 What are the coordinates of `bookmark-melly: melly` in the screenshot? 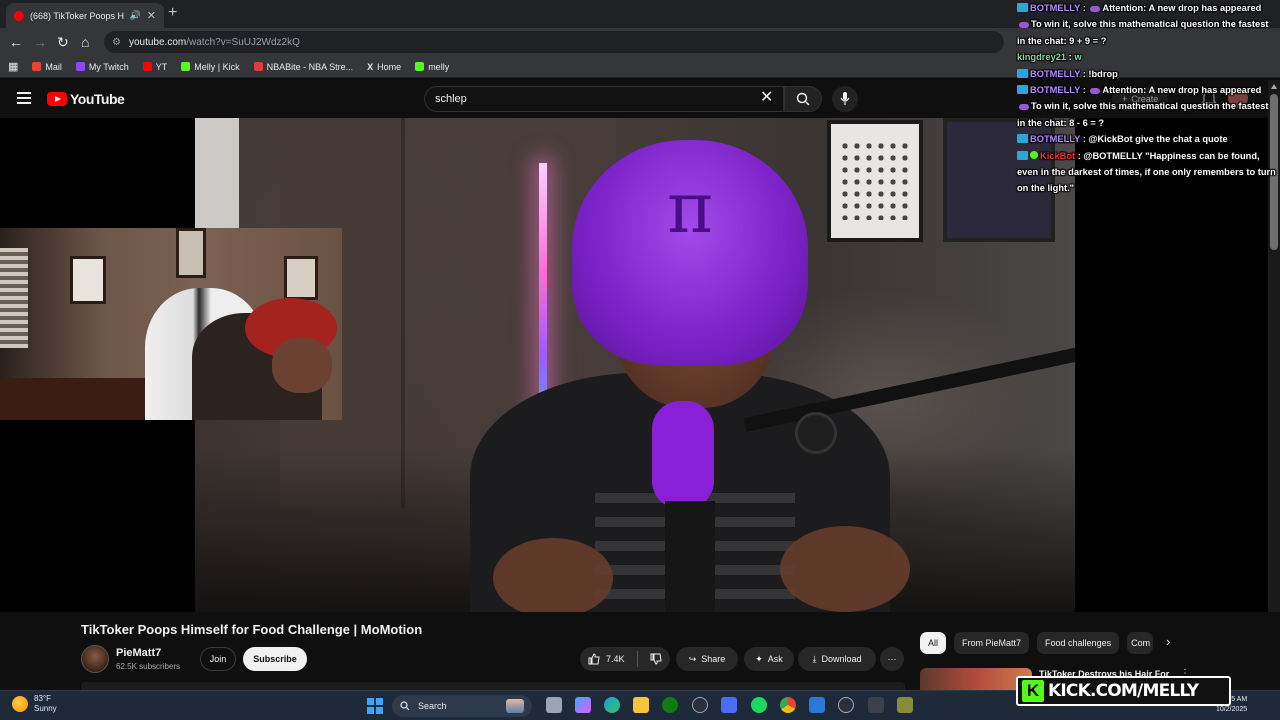 It's located at (432, 67).